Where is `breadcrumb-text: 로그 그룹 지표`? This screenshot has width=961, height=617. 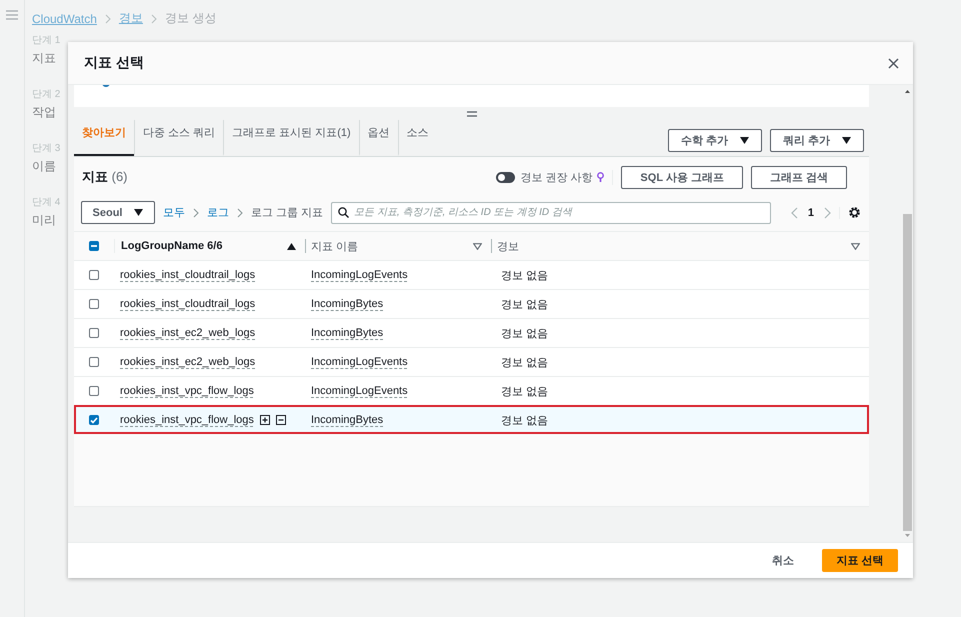
breadcrumb-text: 로그 그룹 지표 is located at coordinates (287, 213).